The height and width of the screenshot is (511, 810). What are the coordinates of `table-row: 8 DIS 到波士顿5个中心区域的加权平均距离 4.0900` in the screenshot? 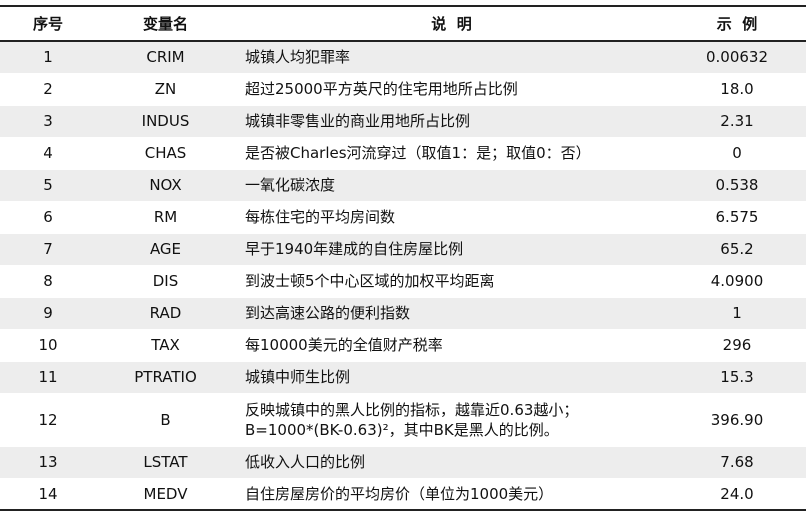 It's located at (403, 281).